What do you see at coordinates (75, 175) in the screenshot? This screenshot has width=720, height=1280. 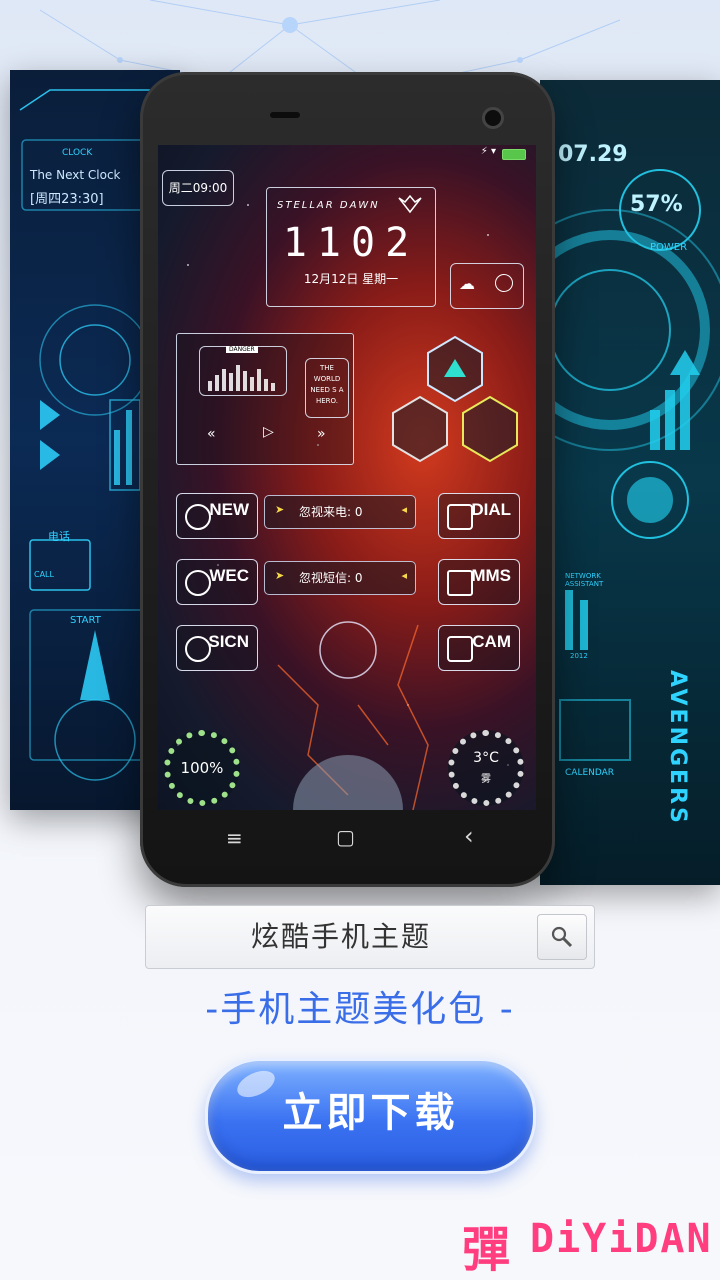 I see `clock-title: The Next Clock` at bounding box center [75, 175].